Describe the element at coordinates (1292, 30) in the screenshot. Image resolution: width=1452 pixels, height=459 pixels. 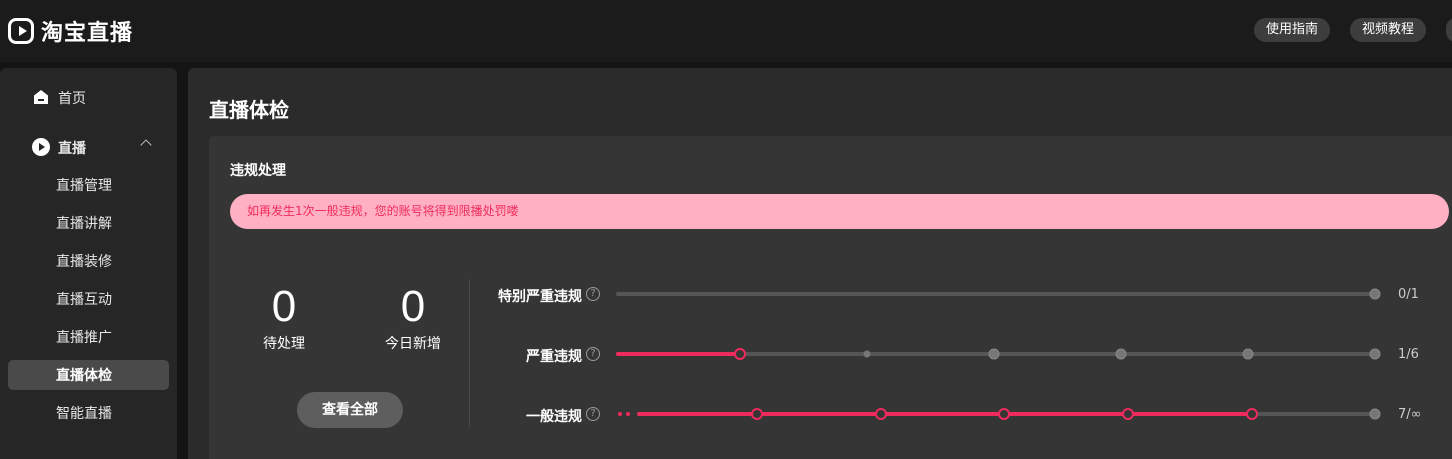
I see `user-guide-button: 使用指南` at that location.